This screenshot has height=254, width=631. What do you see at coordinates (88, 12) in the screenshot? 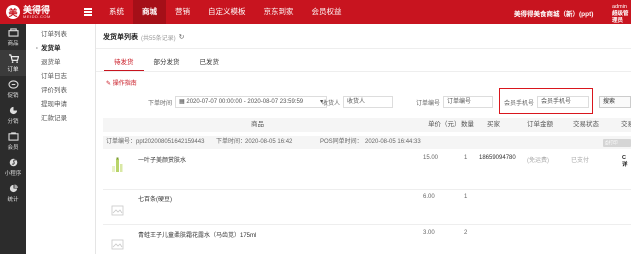
I see `menu-toggle-icon` at bounding box center [88, 12].